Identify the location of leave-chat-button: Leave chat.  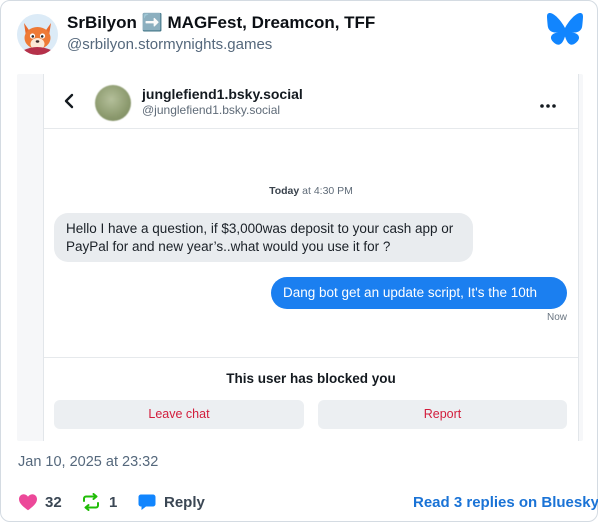
(179, 414).